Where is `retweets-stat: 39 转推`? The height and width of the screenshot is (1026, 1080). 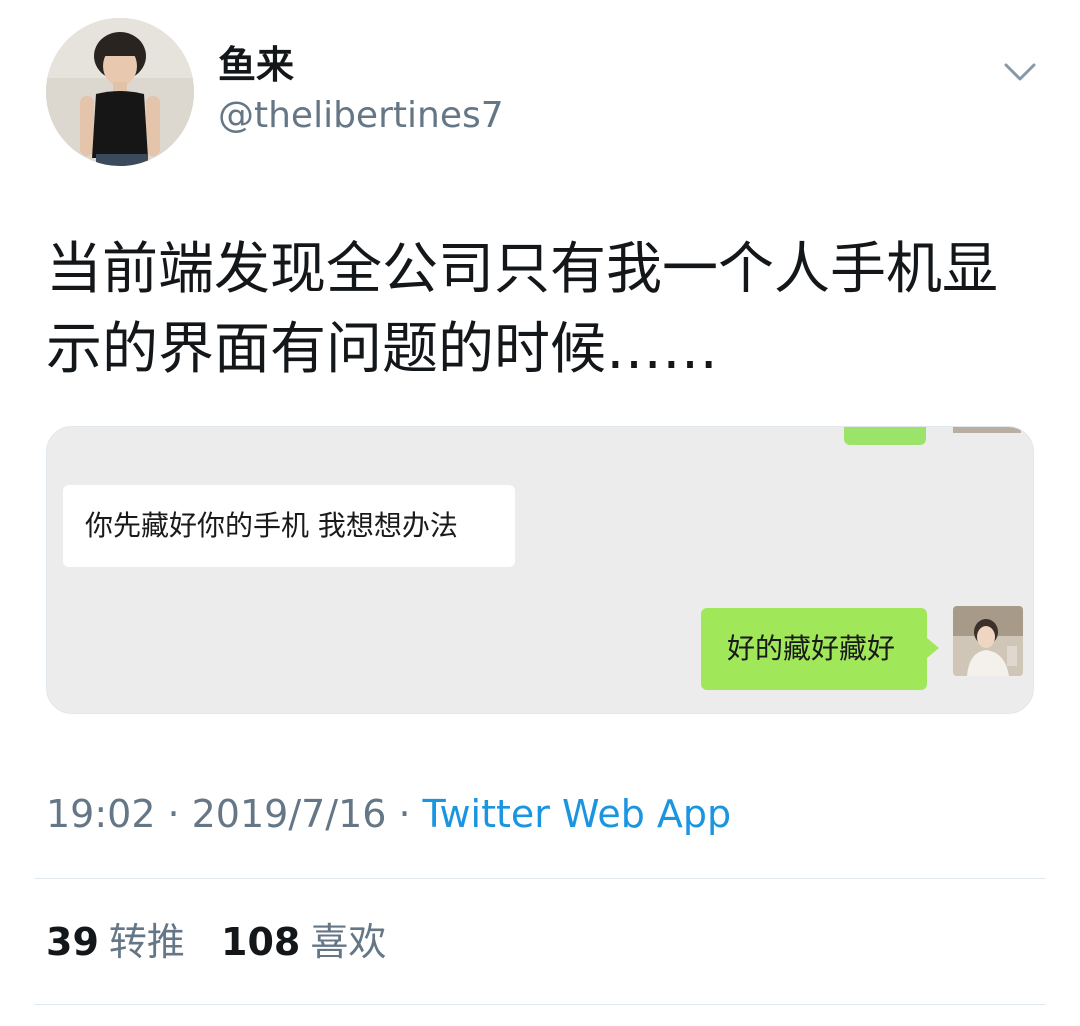 retweets-stat: 39 转推 is located at coordinates (115, 942).